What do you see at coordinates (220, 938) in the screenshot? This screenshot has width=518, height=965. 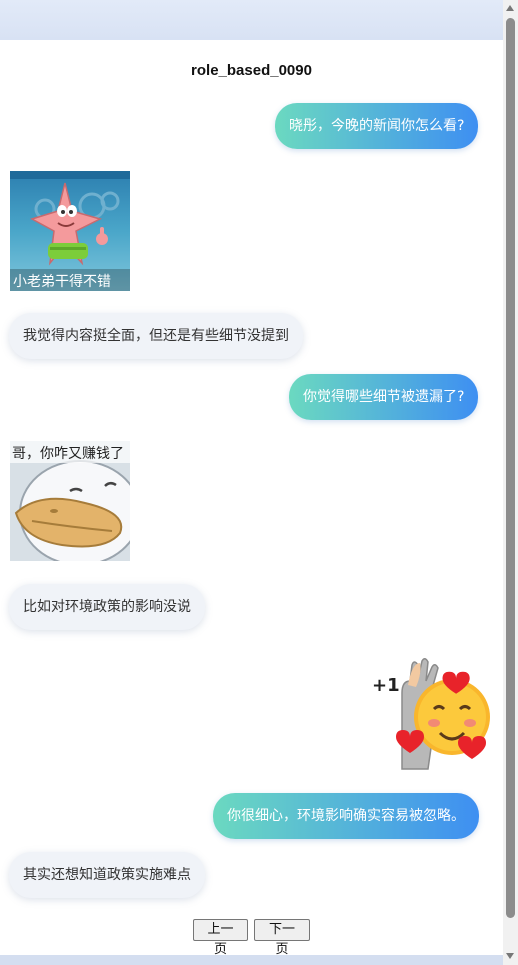 I see `prev-page-button: 上一页` at bounding box center [220, 938].